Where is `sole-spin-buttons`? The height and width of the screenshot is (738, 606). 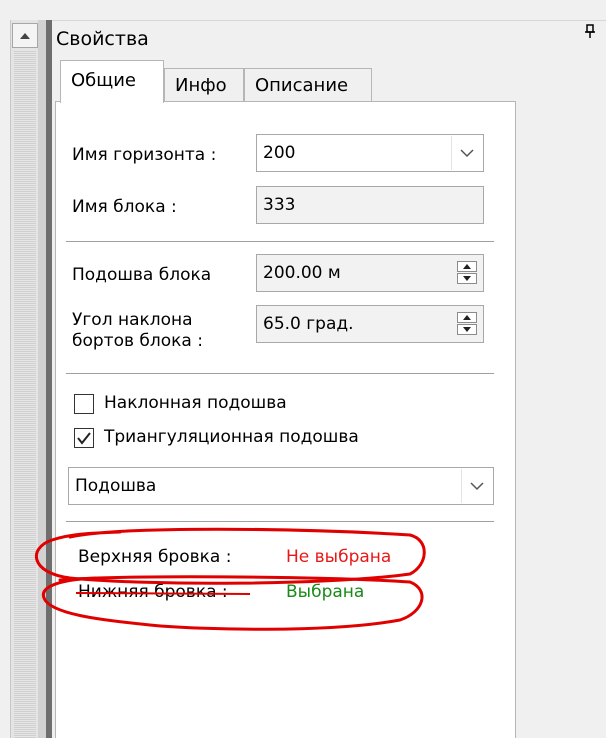 sole-spin-buttons is located at coordinates (467, 273).